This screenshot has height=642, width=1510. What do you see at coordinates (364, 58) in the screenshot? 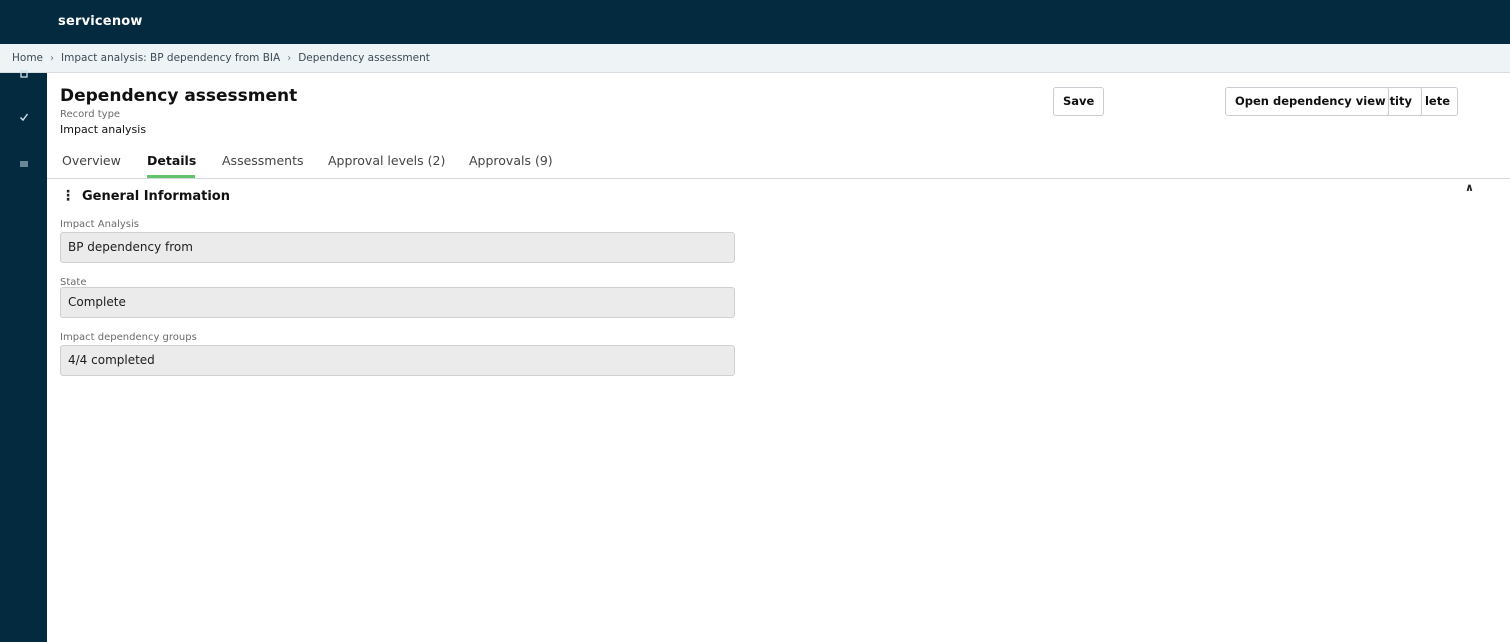
I see `breadcrumb-current: Dependency assessment` at bounding box center [364, 58].